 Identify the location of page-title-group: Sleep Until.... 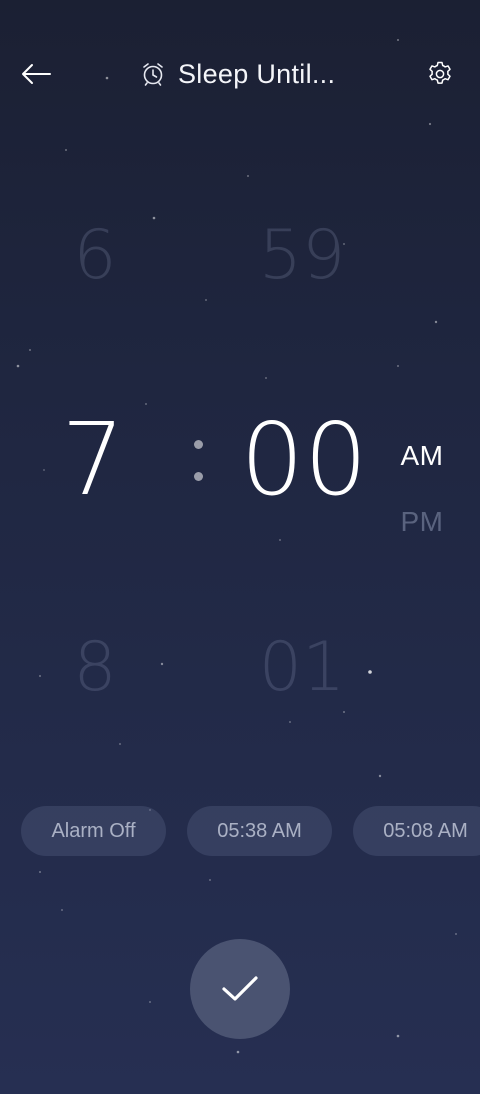
(236, 74).